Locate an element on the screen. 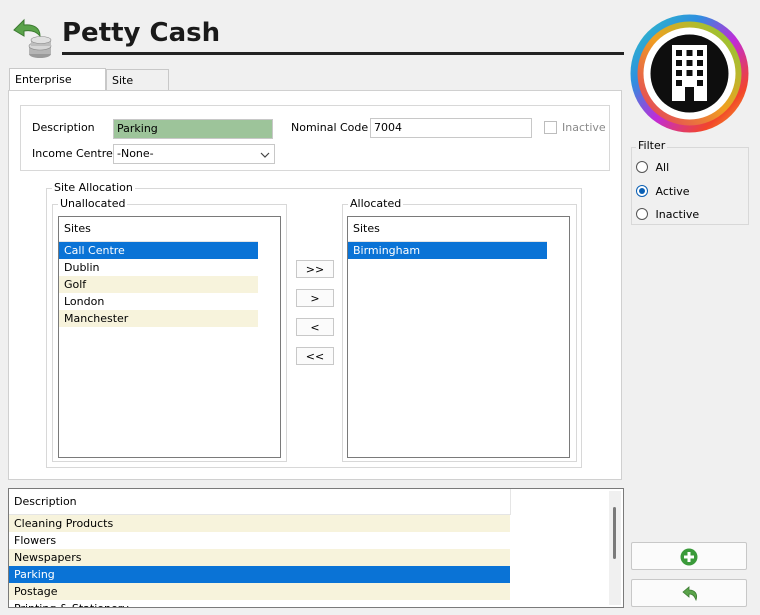 This screenshot has width=760, height=615. table-row: Cleaning Products is located at coordinates (259, 523).